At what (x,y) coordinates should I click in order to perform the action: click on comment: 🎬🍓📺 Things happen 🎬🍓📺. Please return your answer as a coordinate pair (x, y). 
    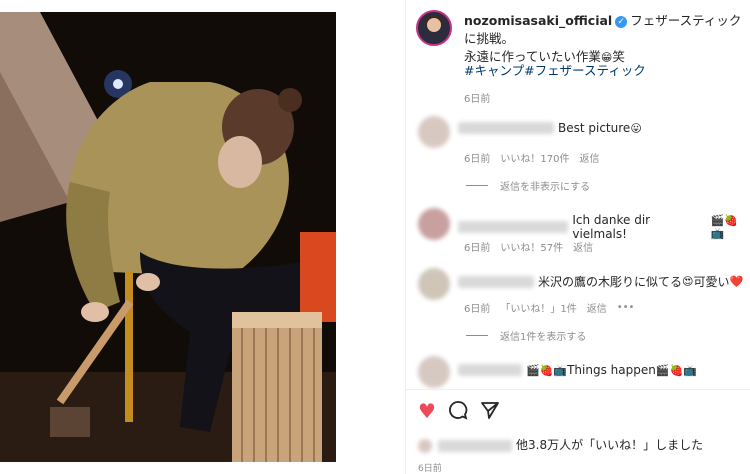
    Looking at the image, I should click on (577, 370).